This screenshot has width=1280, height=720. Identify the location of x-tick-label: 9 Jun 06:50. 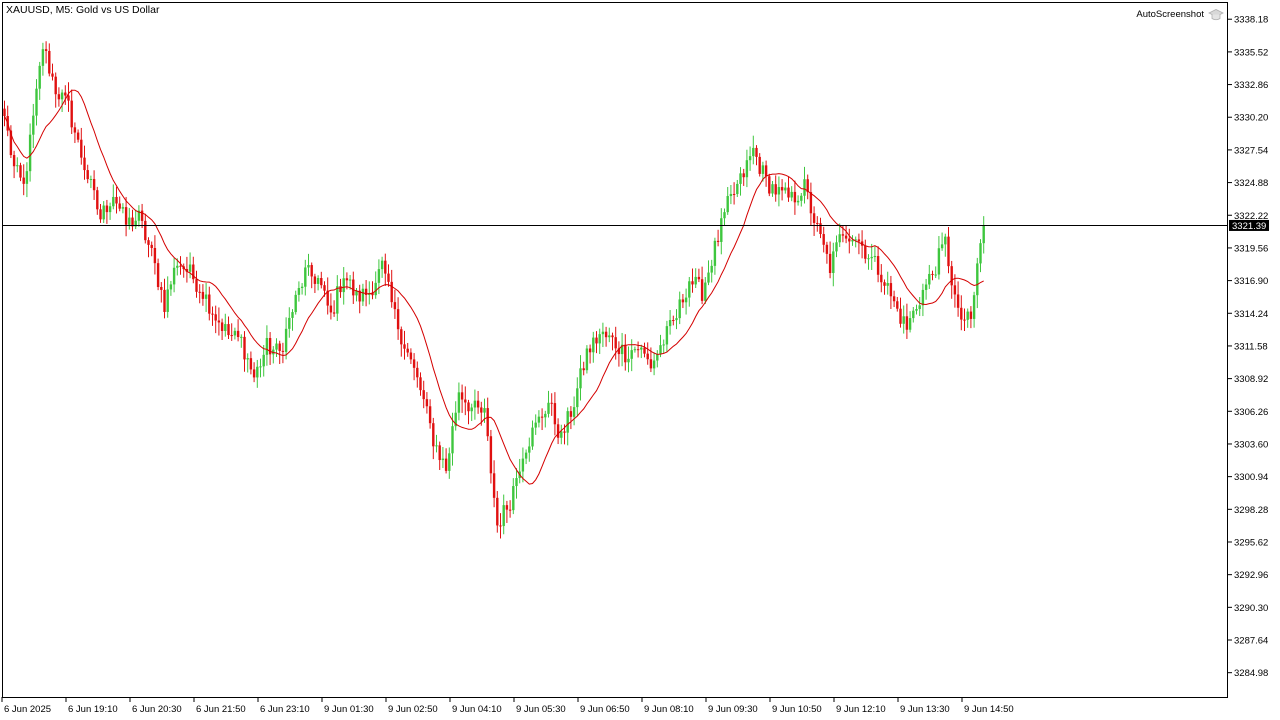
(605, 709).